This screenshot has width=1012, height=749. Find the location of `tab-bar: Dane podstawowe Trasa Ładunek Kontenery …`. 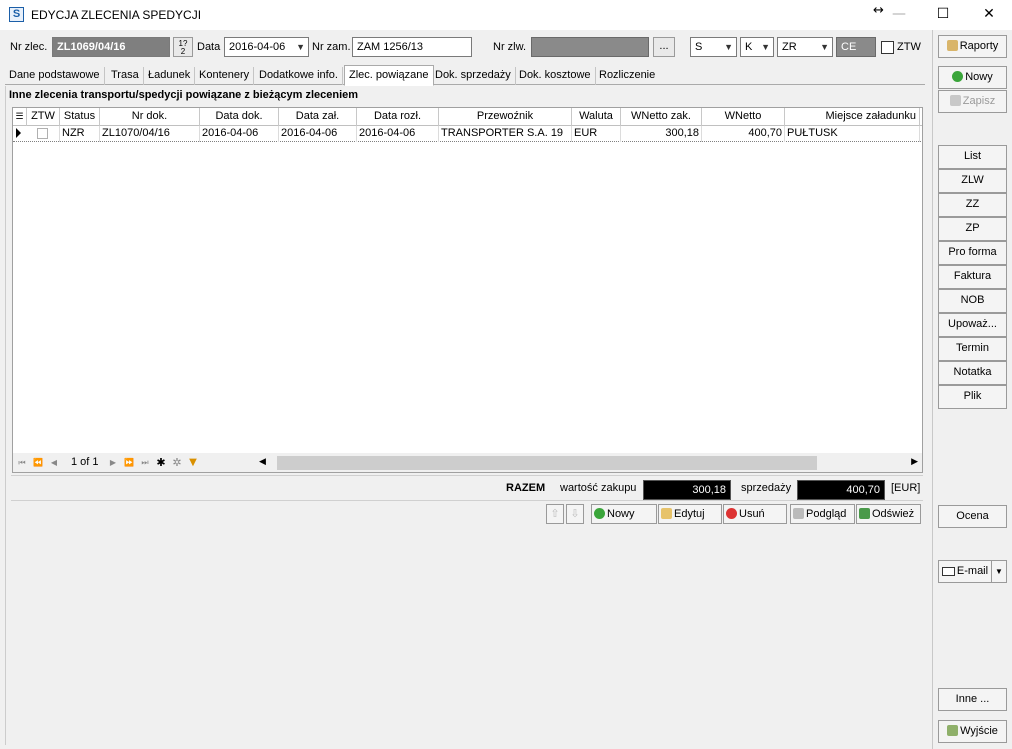

tab-bar: Dane podstawowe Trasa Ładunek Kontenery … is located at coordinates (465, 75).